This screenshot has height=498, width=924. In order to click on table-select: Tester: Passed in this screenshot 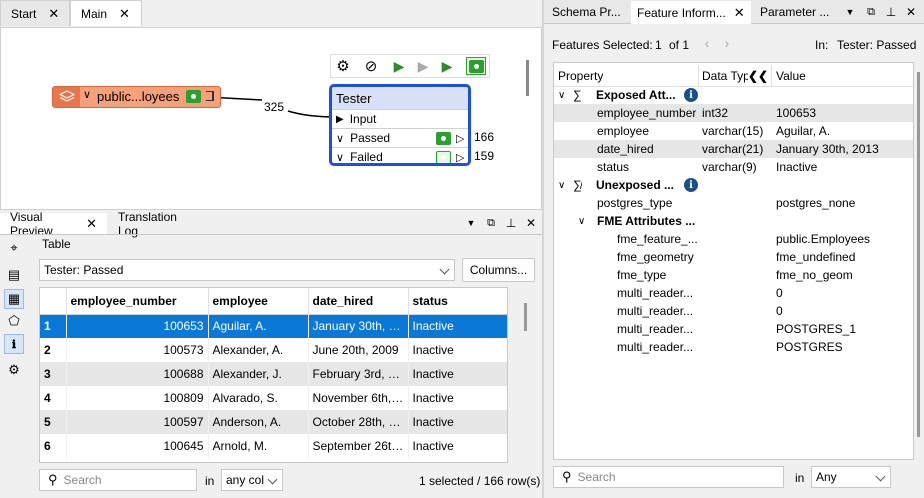, I will do `click(247, 270)`.